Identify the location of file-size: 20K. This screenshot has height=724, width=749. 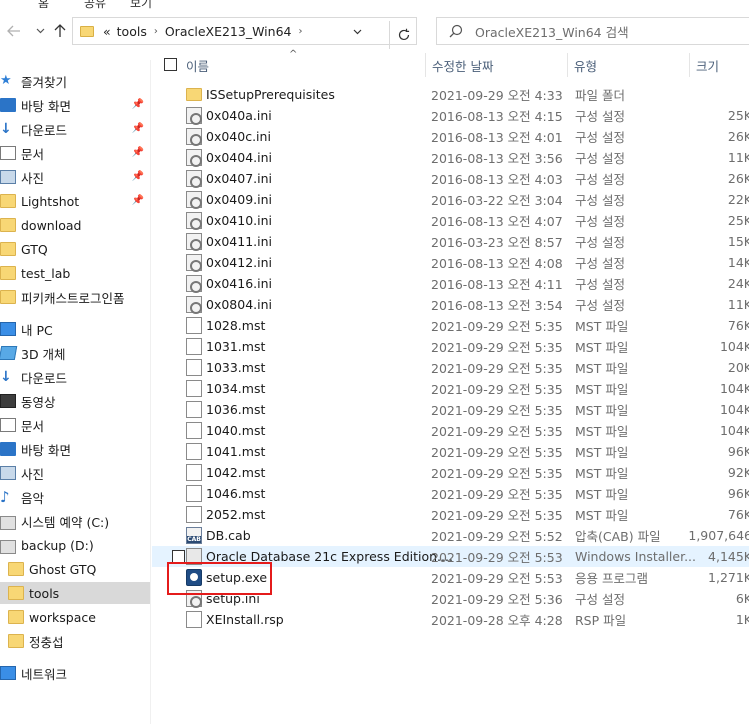
(738, 367).